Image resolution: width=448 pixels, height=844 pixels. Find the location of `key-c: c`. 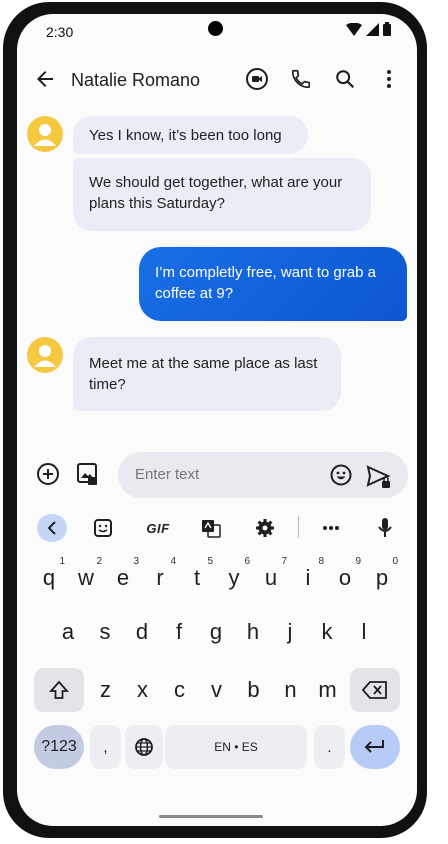

key-c: c is located at coordinates (179, 690).